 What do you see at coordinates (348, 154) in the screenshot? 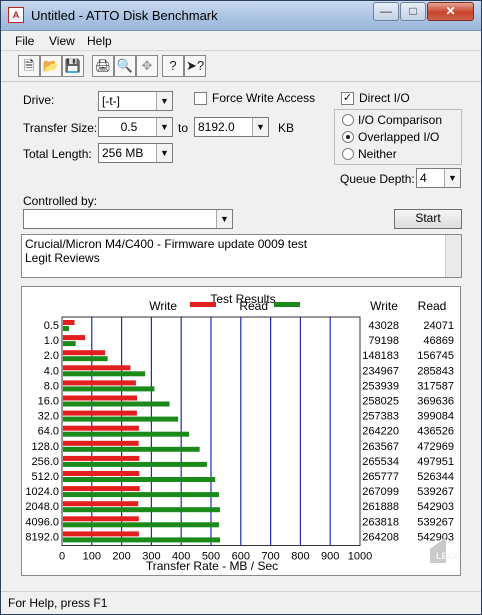
I see `neither-radio` at bounding box center [348, 154].